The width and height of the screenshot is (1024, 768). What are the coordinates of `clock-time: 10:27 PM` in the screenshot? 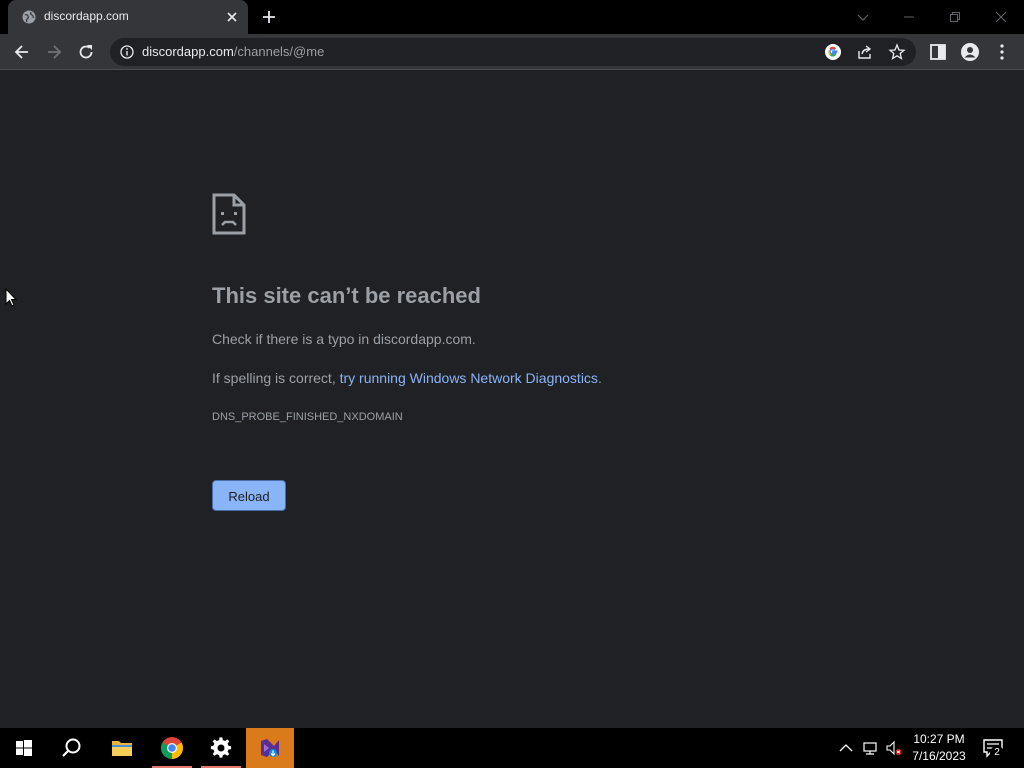 It's located at (939, 739).